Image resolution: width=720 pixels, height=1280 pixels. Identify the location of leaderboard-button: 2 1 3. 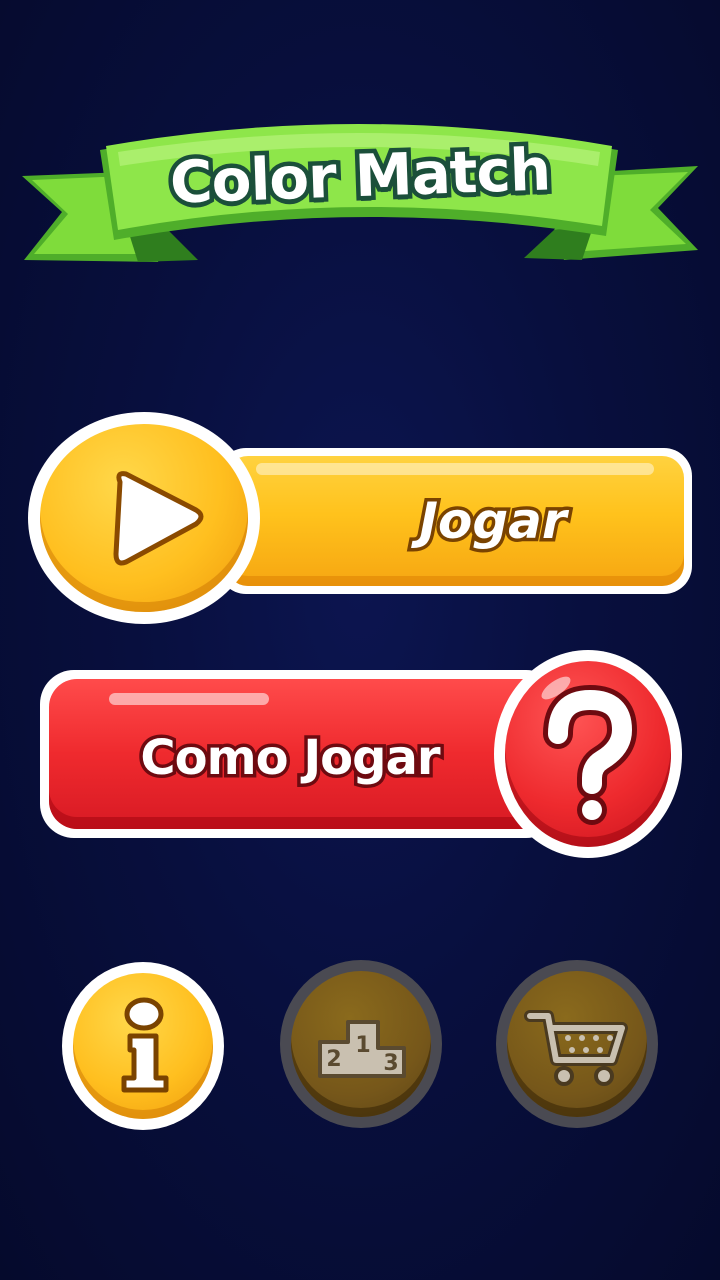
(361, 1044).